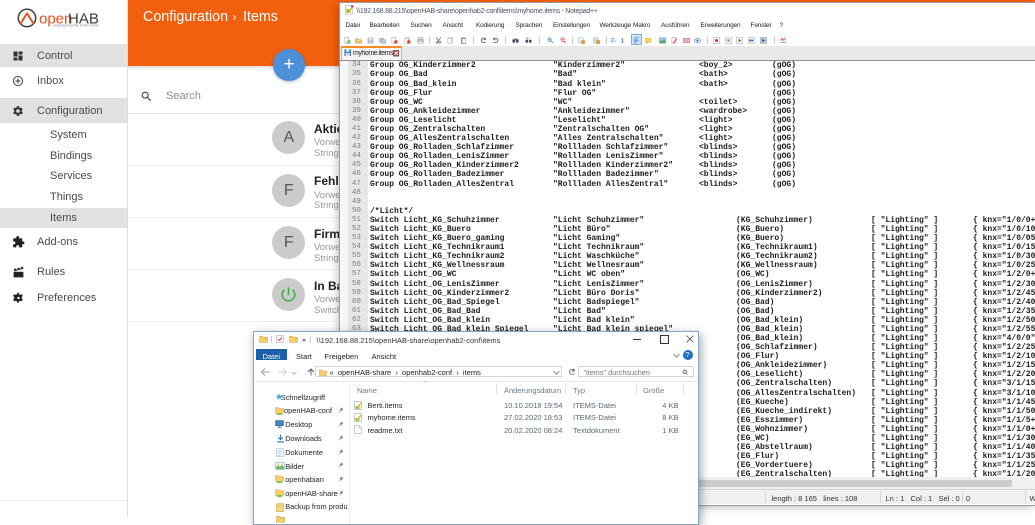 This screenshot has width=1035, height=525. I want to click on svg-text: ab, so click(527, 38).